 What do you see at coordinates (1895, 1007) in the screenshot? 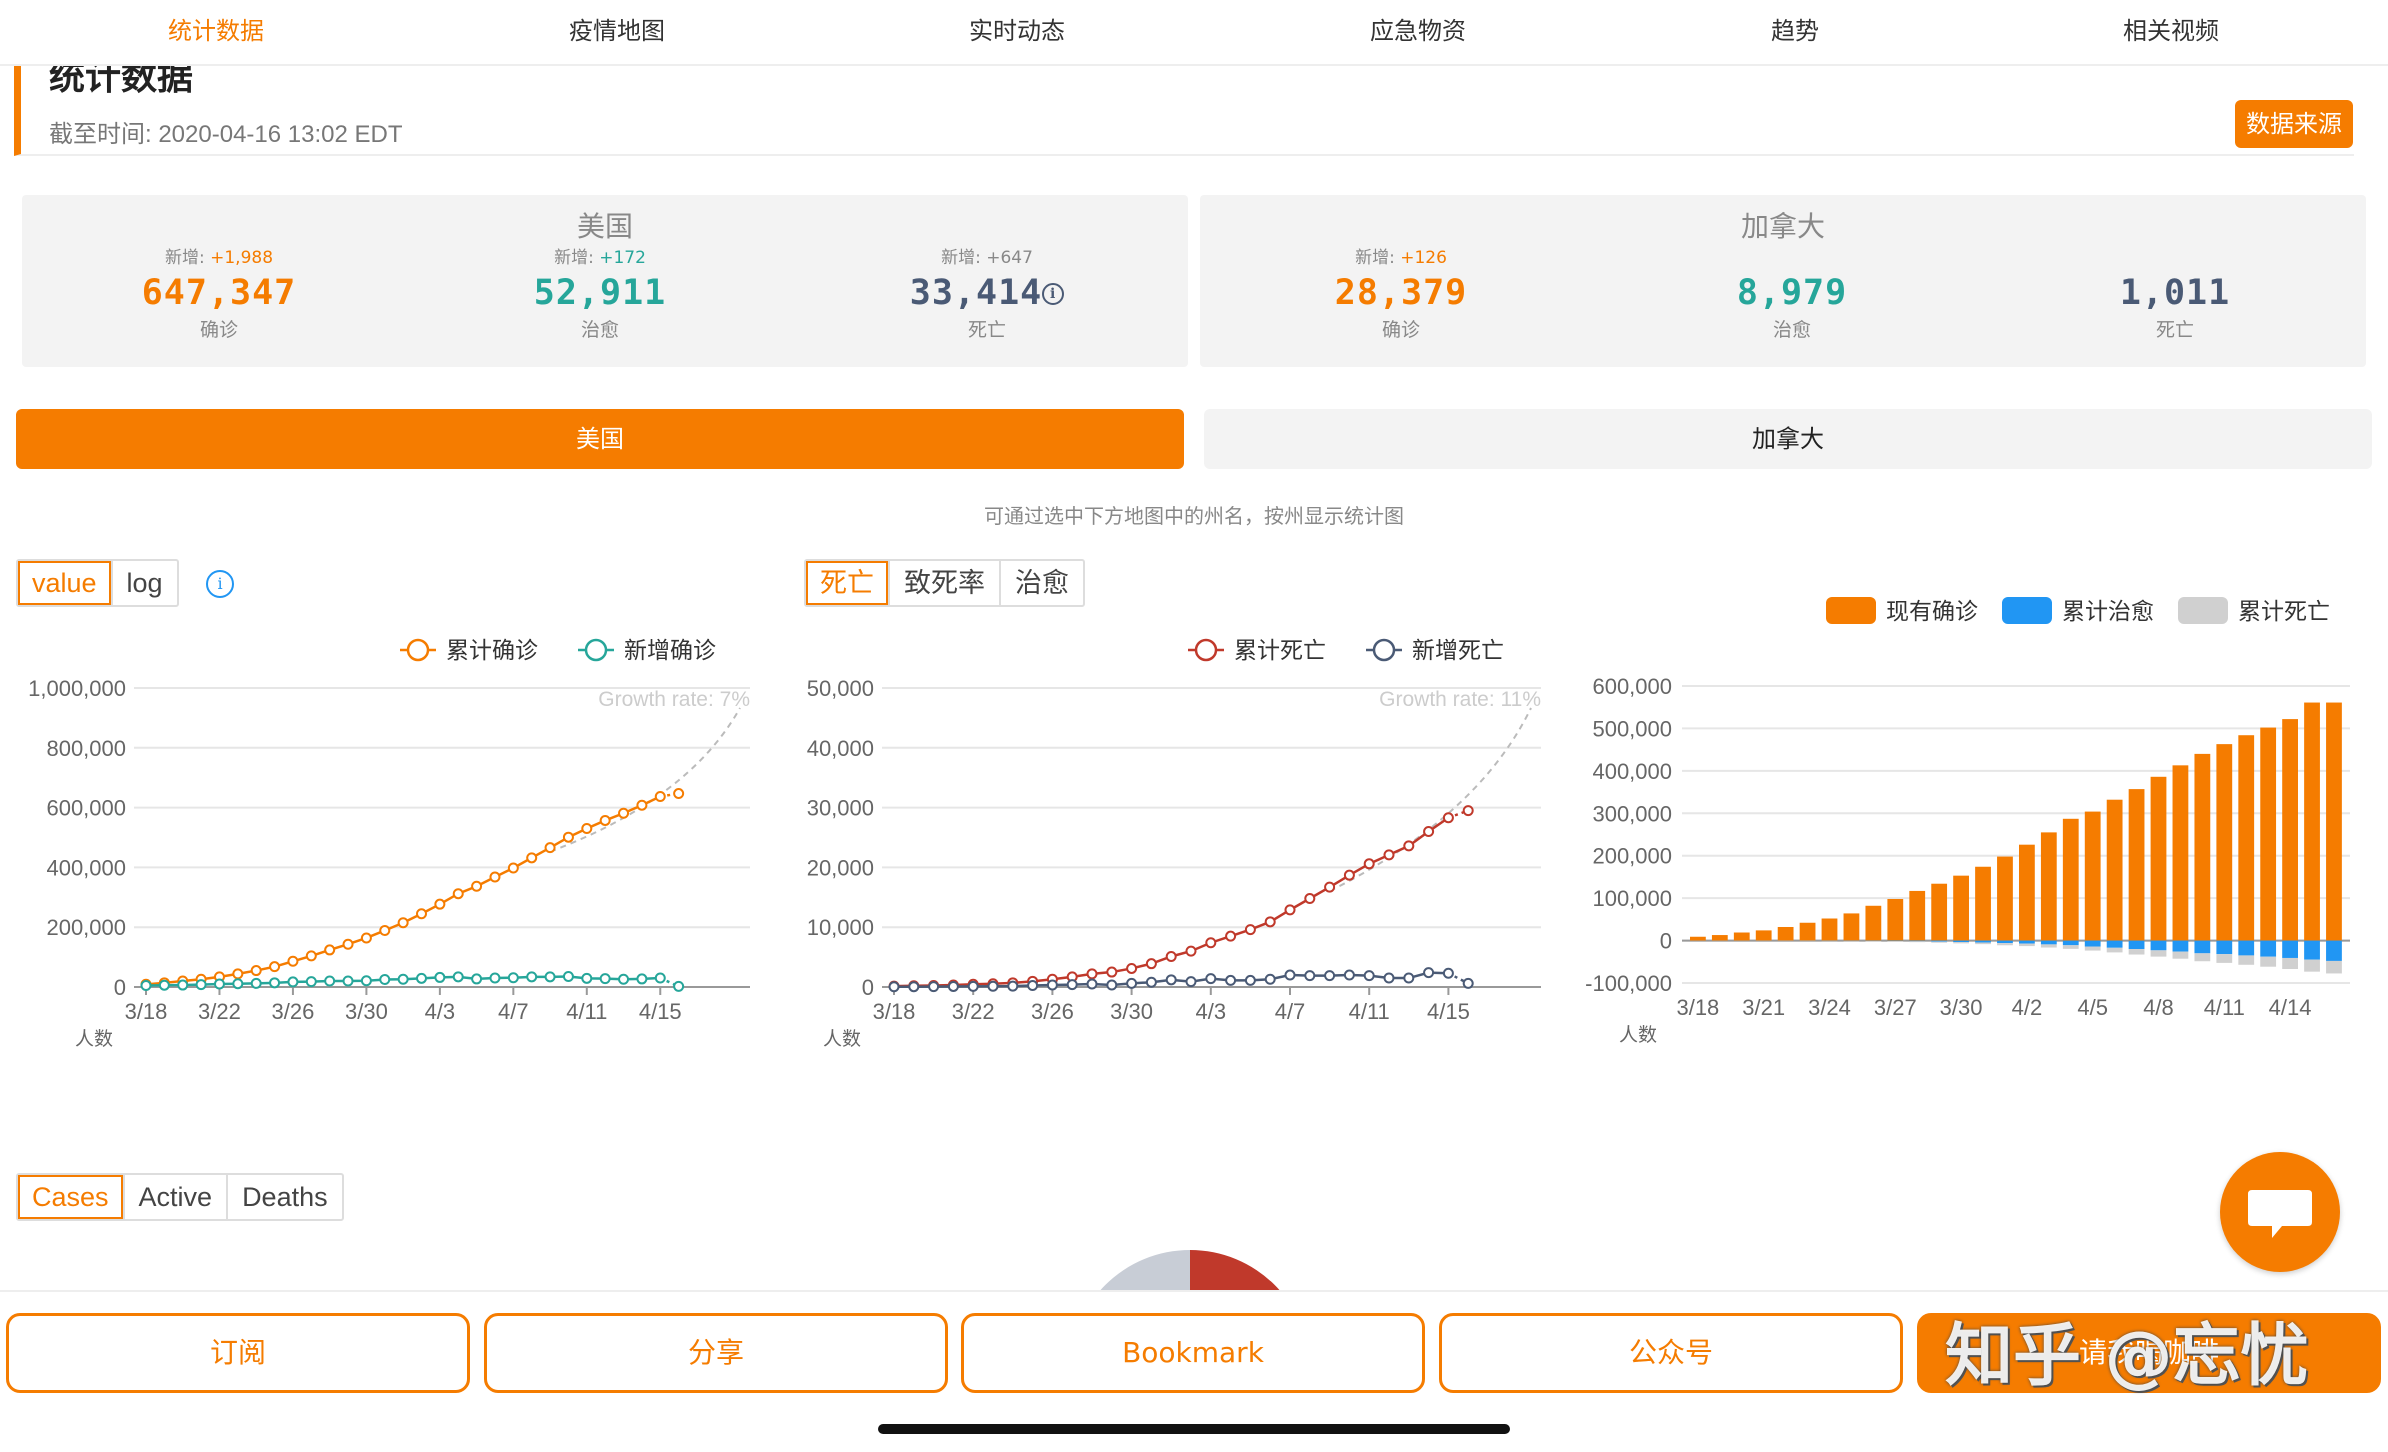
I see `x-tick-label: 3/27` at bounding box center [1895, 1007].